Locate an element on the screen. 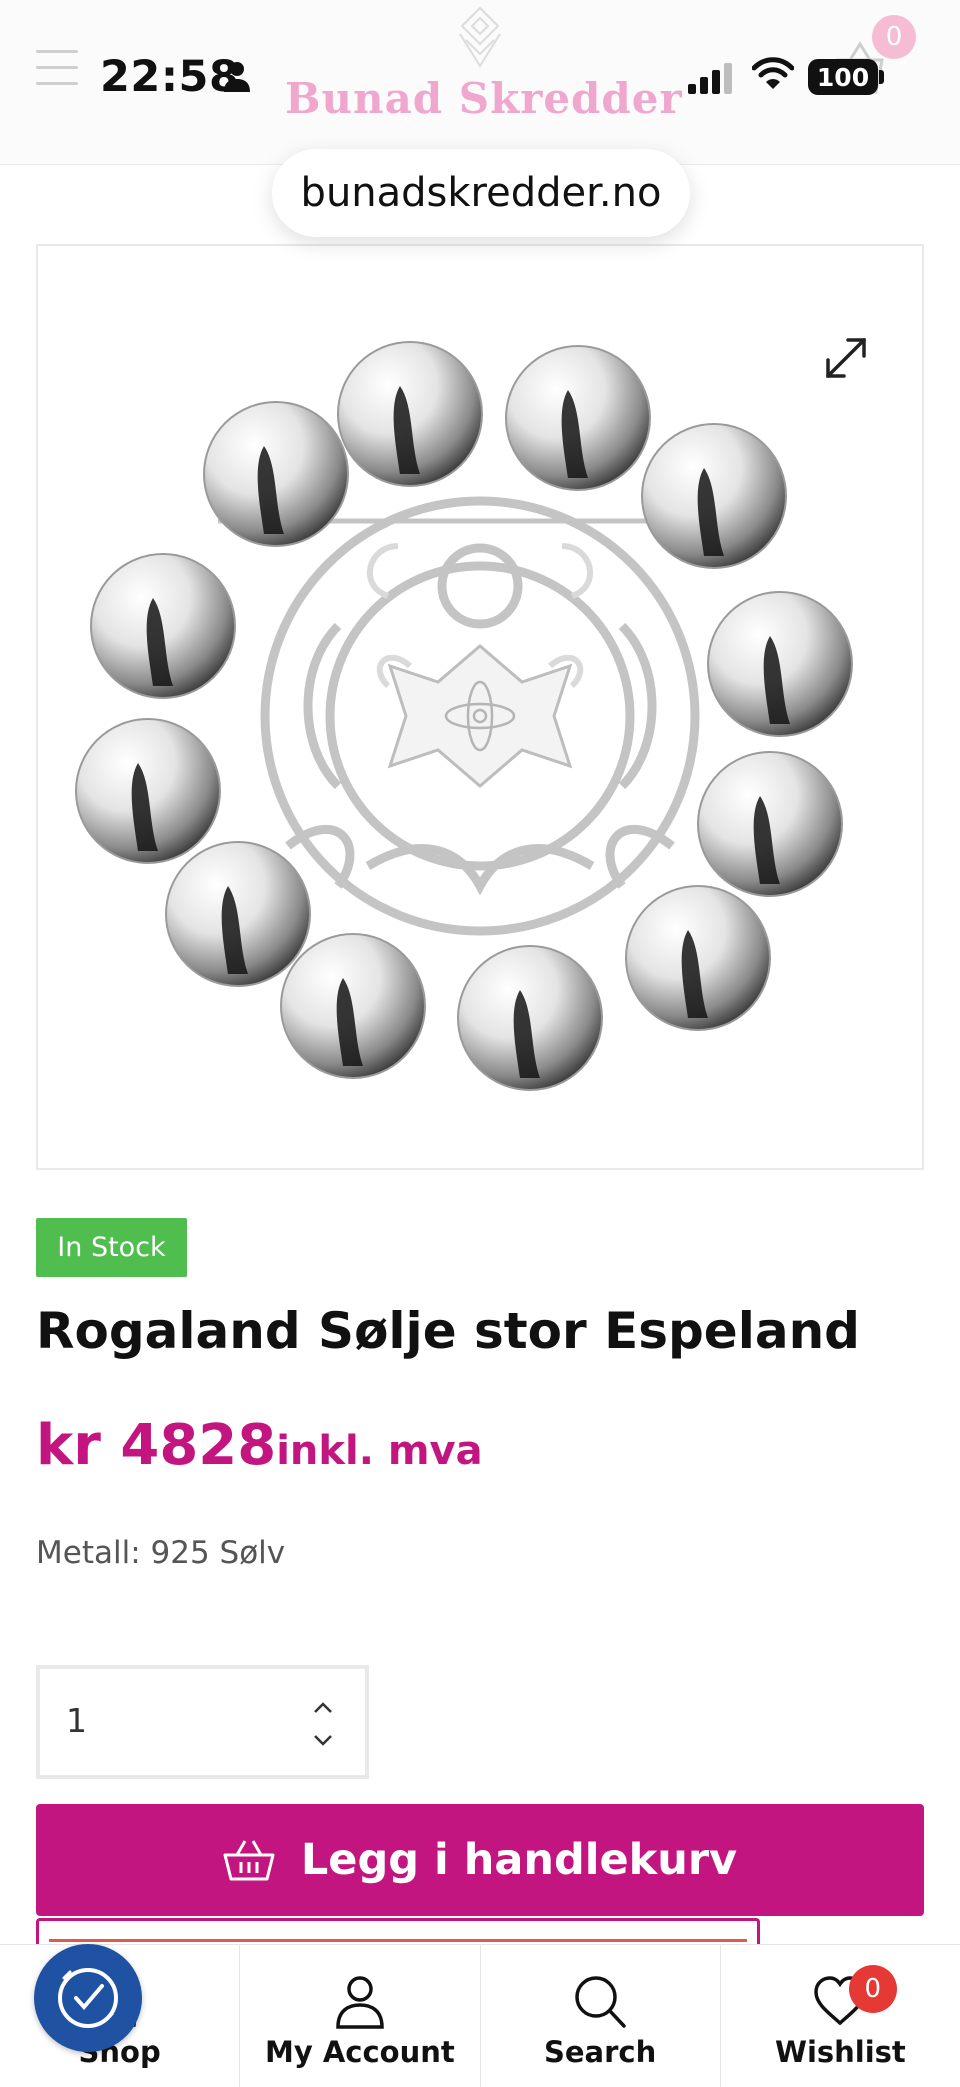  bottom-navigation: Shop My Account Search Wishlist 0 is located at coordinates (480, 2015).